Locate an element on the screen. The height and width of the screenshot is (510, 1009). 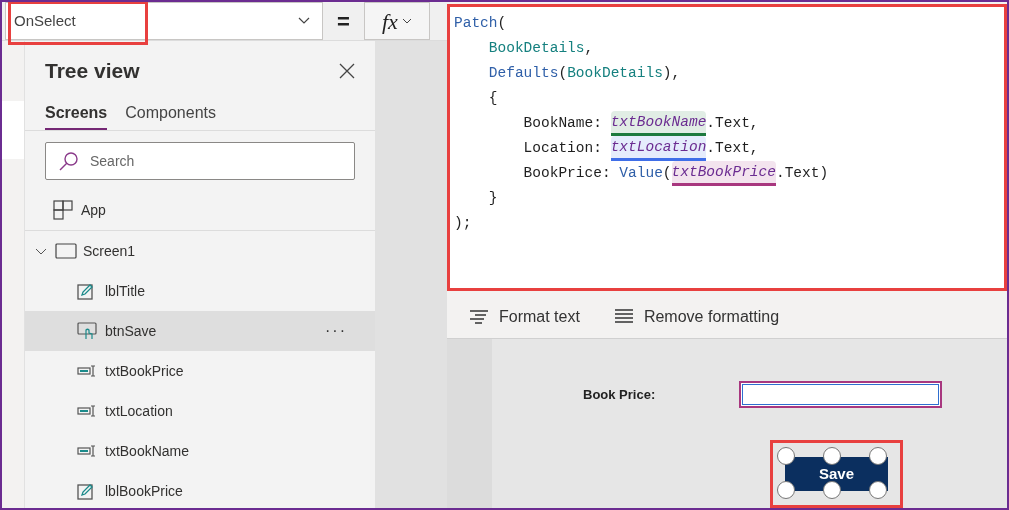
format-button: Remove formatting is located at coordinates (696, 316).